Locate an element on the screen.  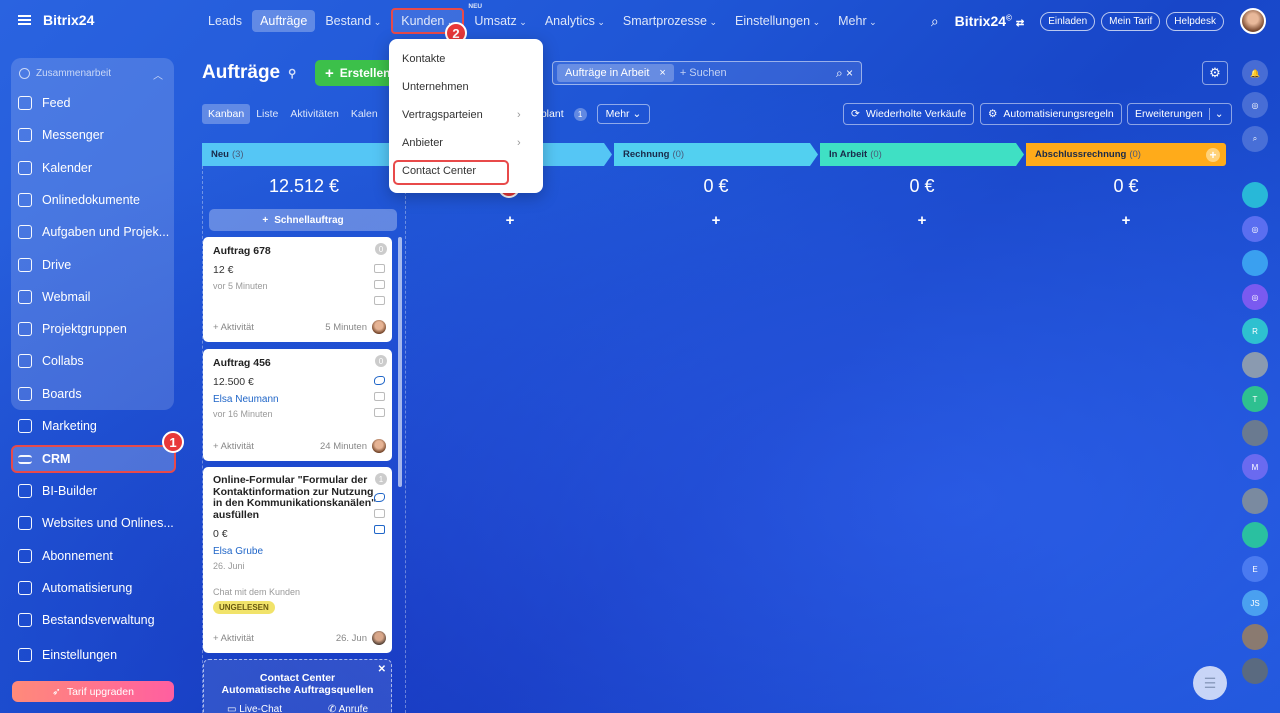
sidebar-item: Drive is located at coordinates (93, 264).